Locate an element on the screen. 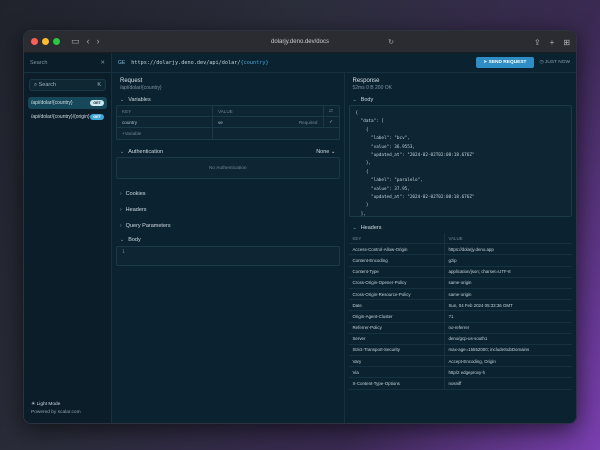  search-placeholder: Search is located at coordinates (47, 84).